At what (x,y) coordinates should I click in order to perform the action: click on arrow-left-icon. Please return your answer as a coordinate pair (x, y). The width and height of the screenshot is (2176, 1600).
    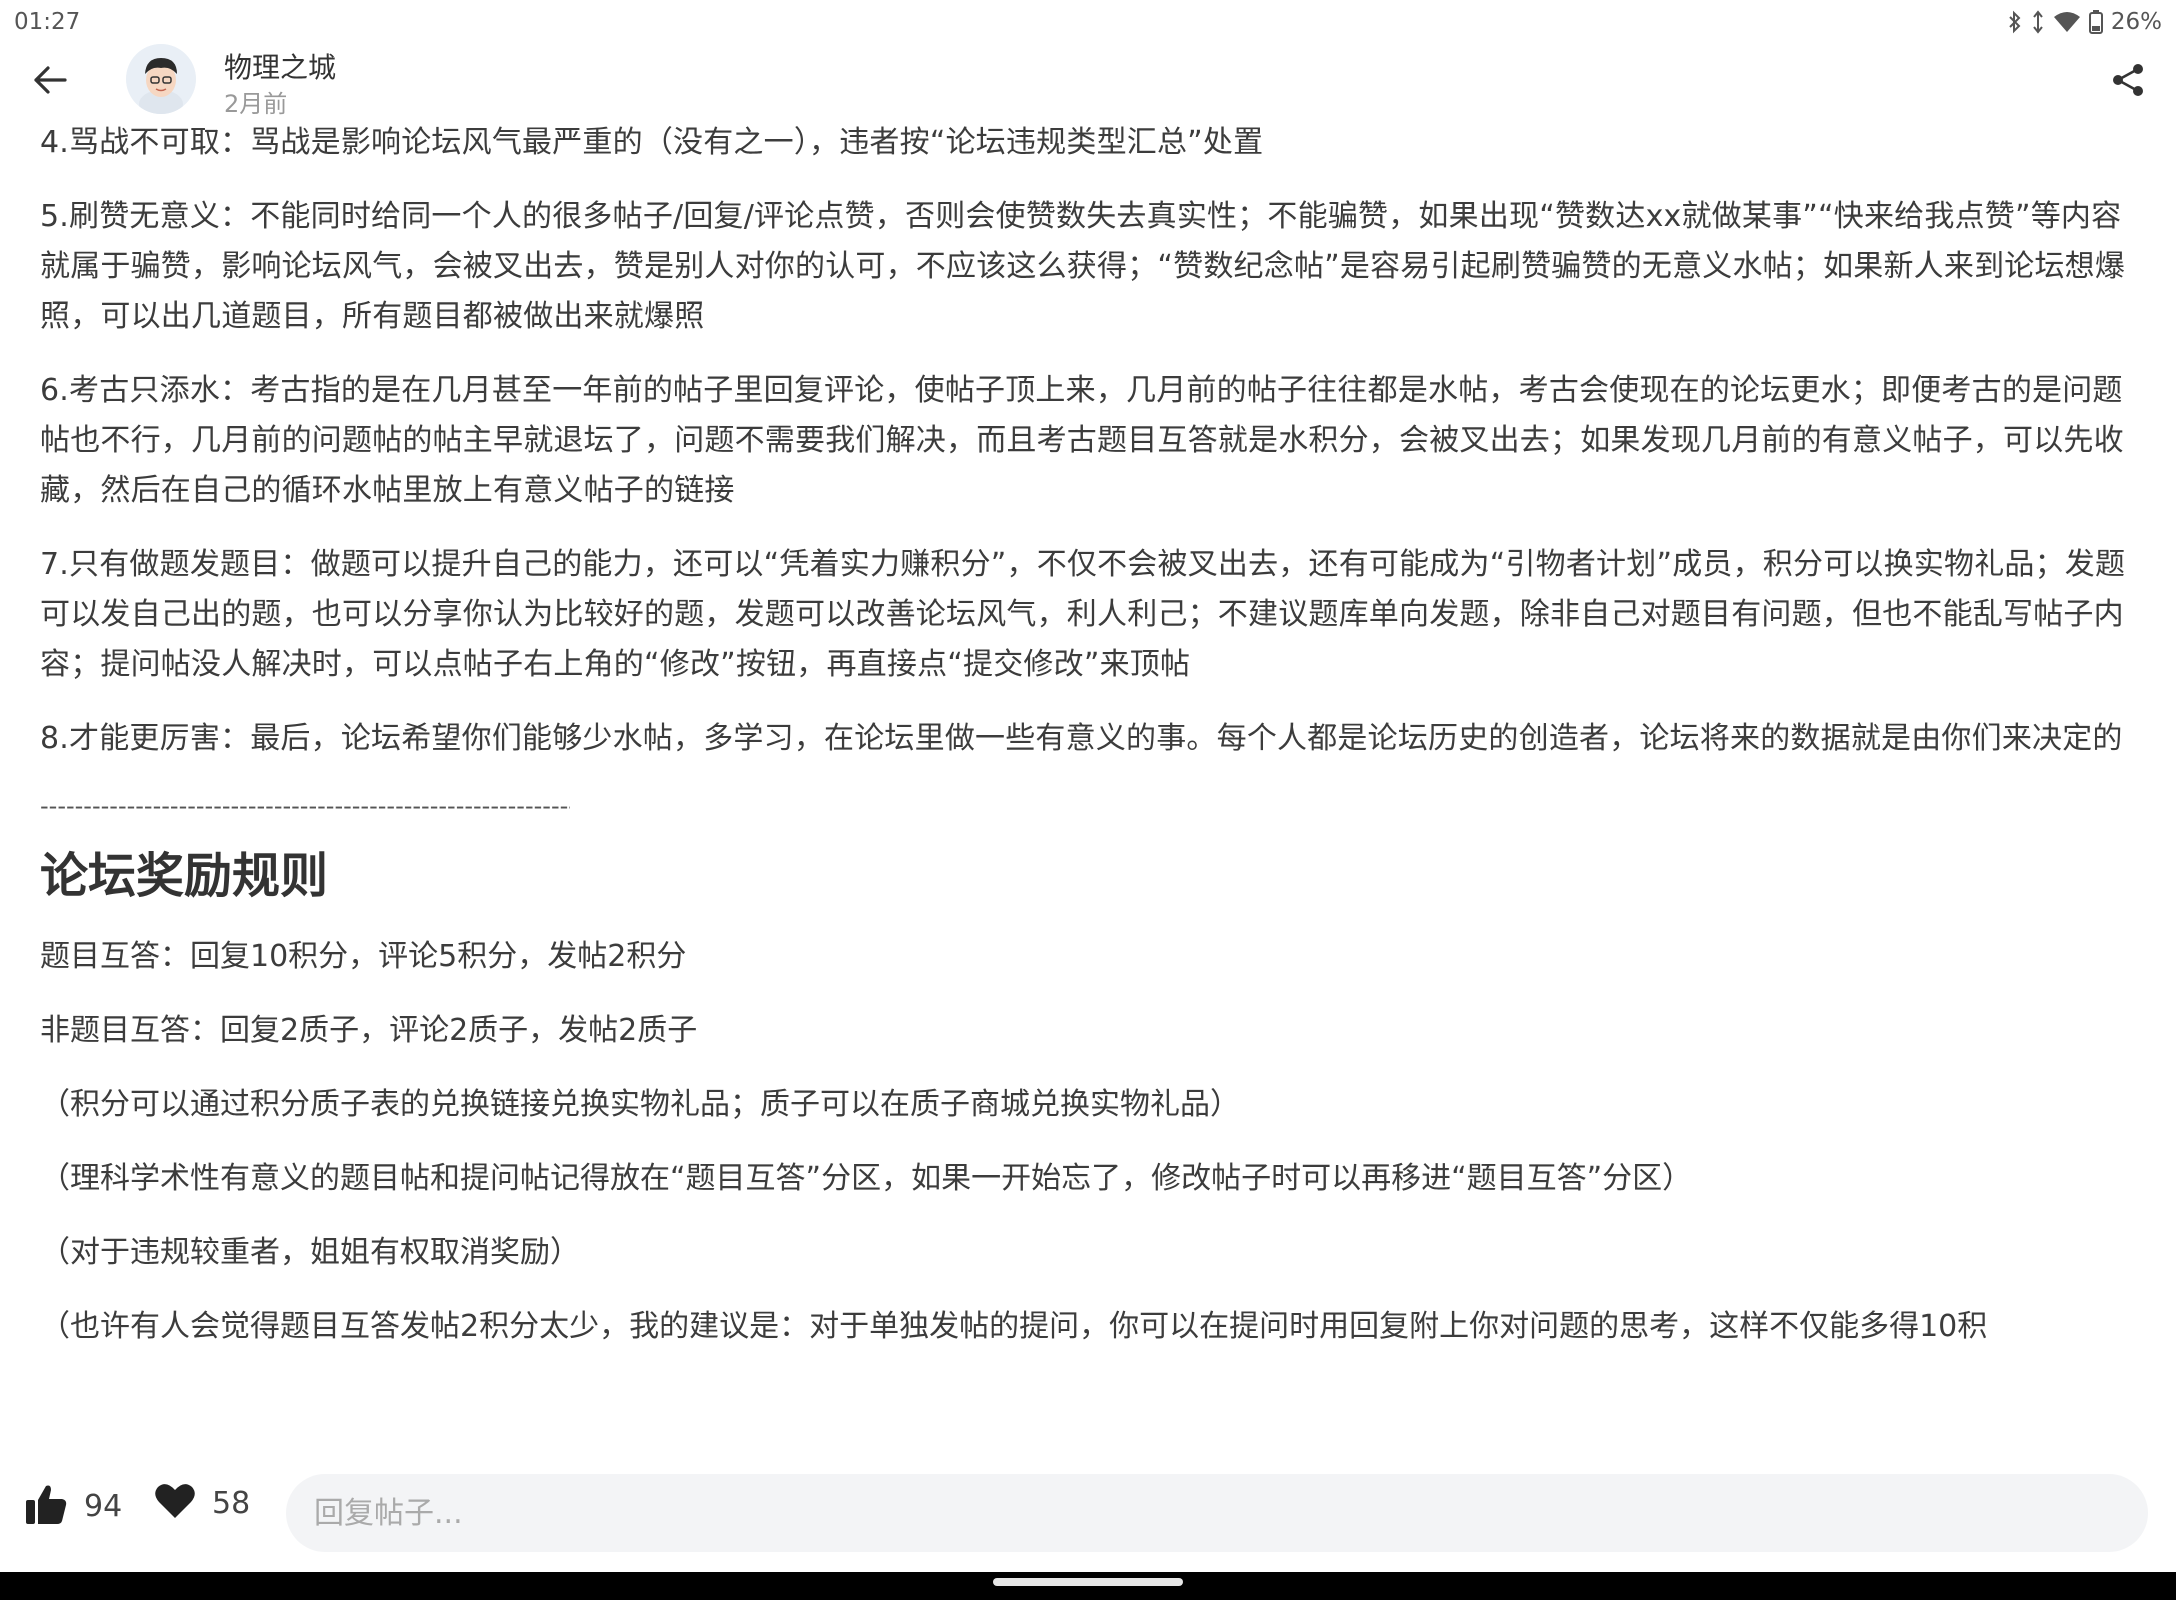
    Looking at the image, I should click on (50, 82).